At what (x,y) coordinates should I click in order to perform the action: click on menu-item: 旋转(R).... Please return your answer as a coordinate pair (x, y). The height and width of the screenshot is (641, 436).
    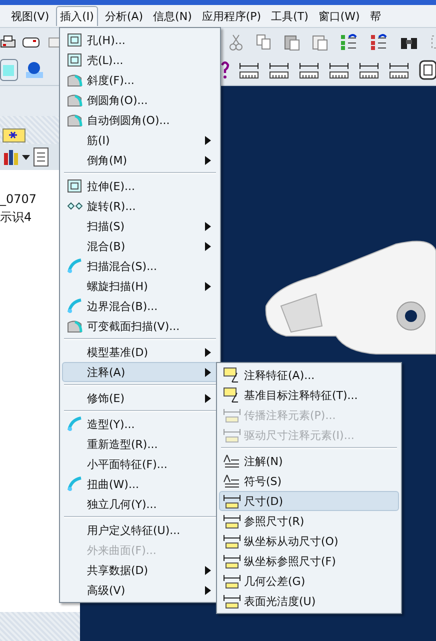
    Looking at the image, I should click on (140, 206).